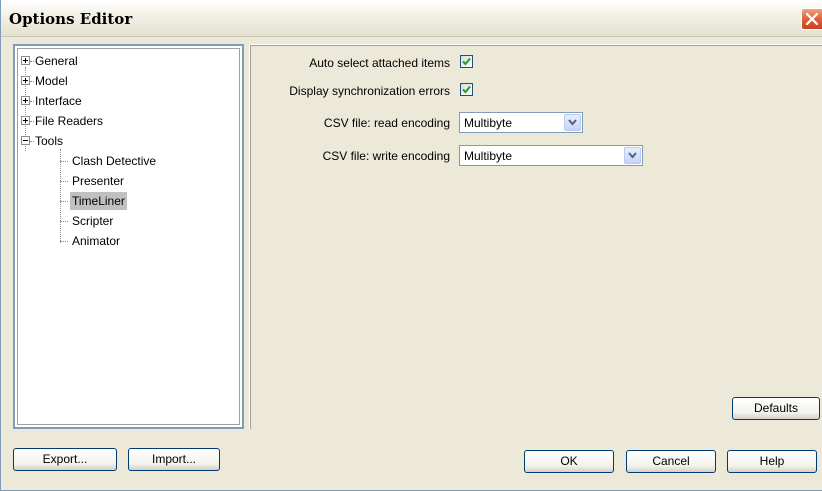 The width and height of the screenshot is (822, 491). What do you see at coordinates (386, 123) in the screenshot?
I see `csv-read-label: CSV file: read encoding` at bounding box center [386, 123].